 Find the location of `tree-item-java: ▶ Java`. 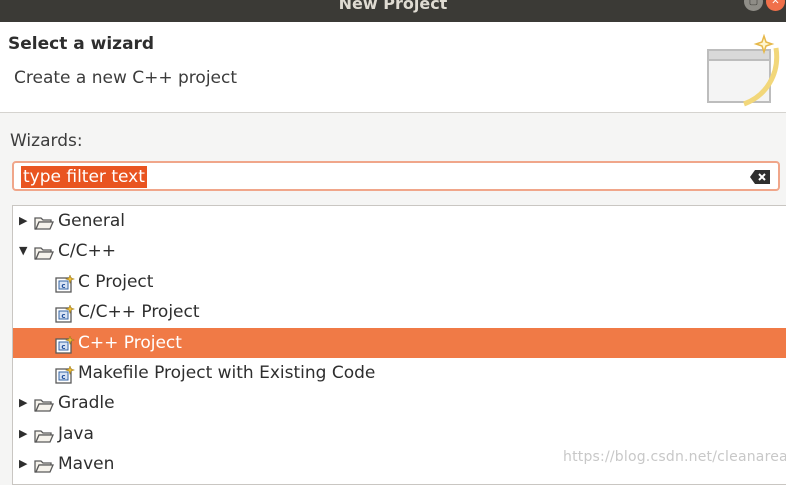

tree-item-java: ▶ Java is located at coordinates (399, 434).